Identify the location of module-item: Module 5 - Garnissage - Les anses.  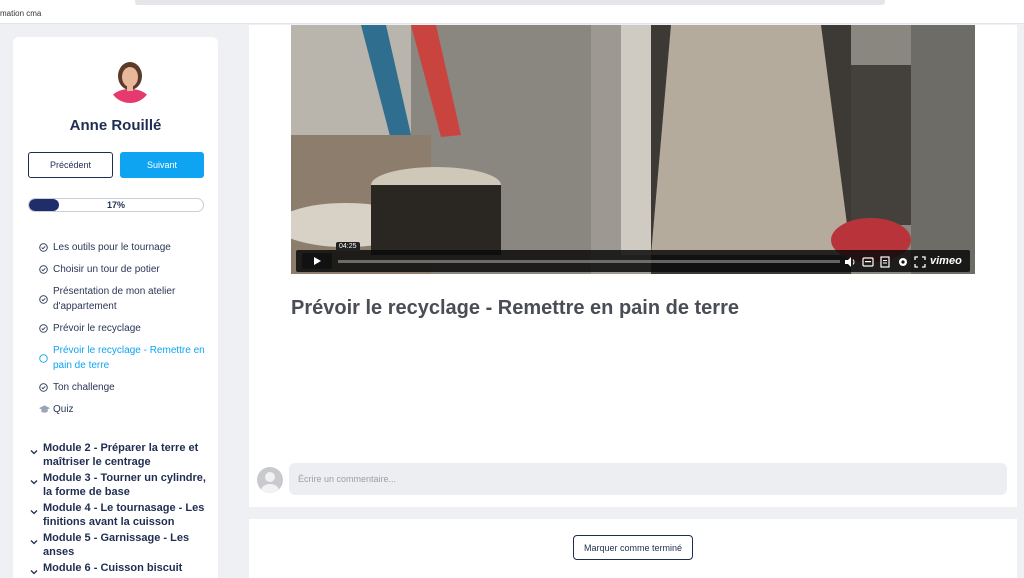
(120, 545).